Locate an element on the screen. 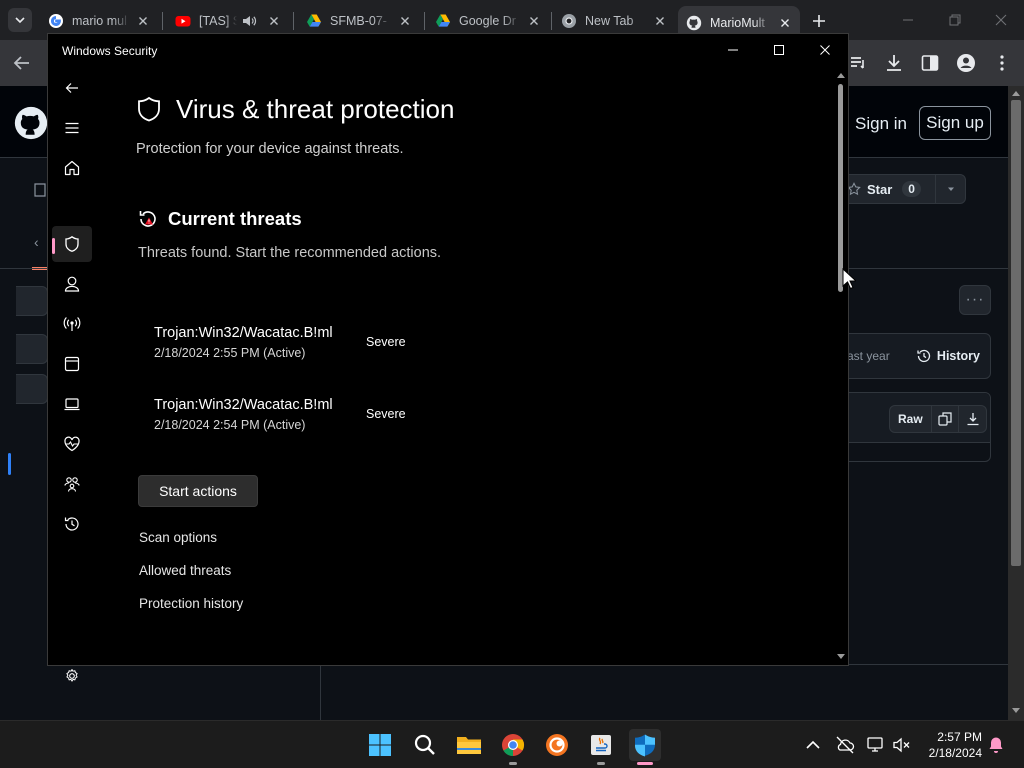 The height and width of the screenshot is (768, 1024). close-button is located at coordinates (825, 50).